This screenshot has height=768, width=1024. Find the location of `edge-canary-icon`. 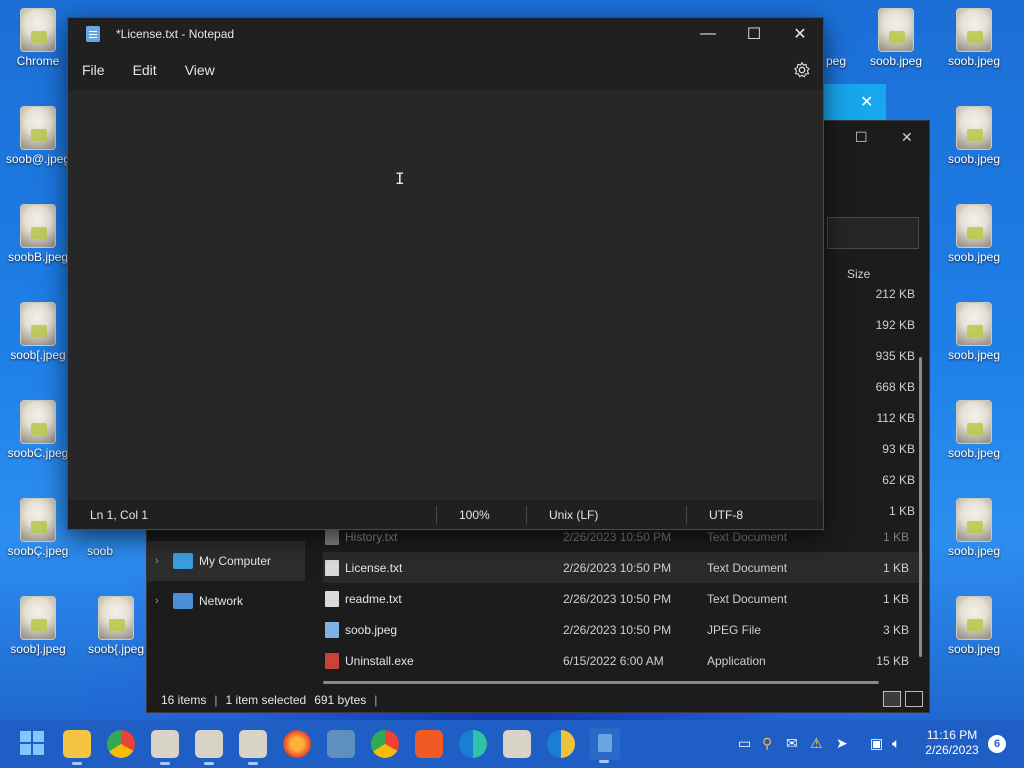

edge-canary-icon is located at coordinates (561, 744).